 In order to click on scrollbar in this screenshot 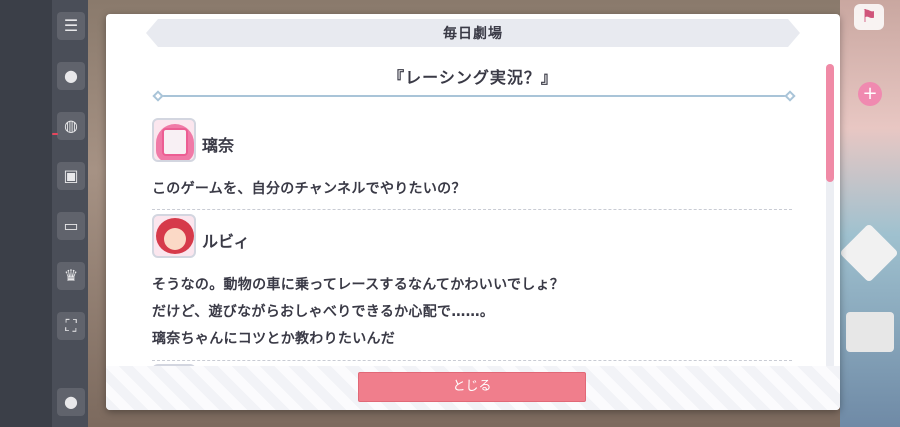, I will do `click(830, 216)`.